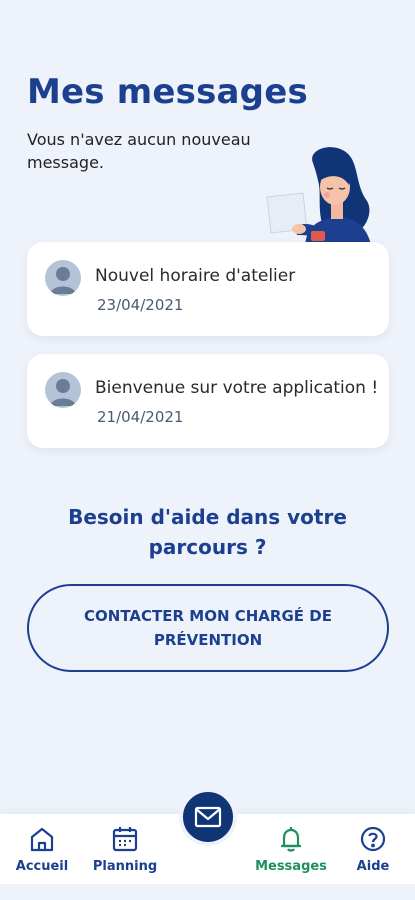  Describe the element at coordinates (140, 305) in the screenshot. I see `message-date: 23/04/2021` at that location.